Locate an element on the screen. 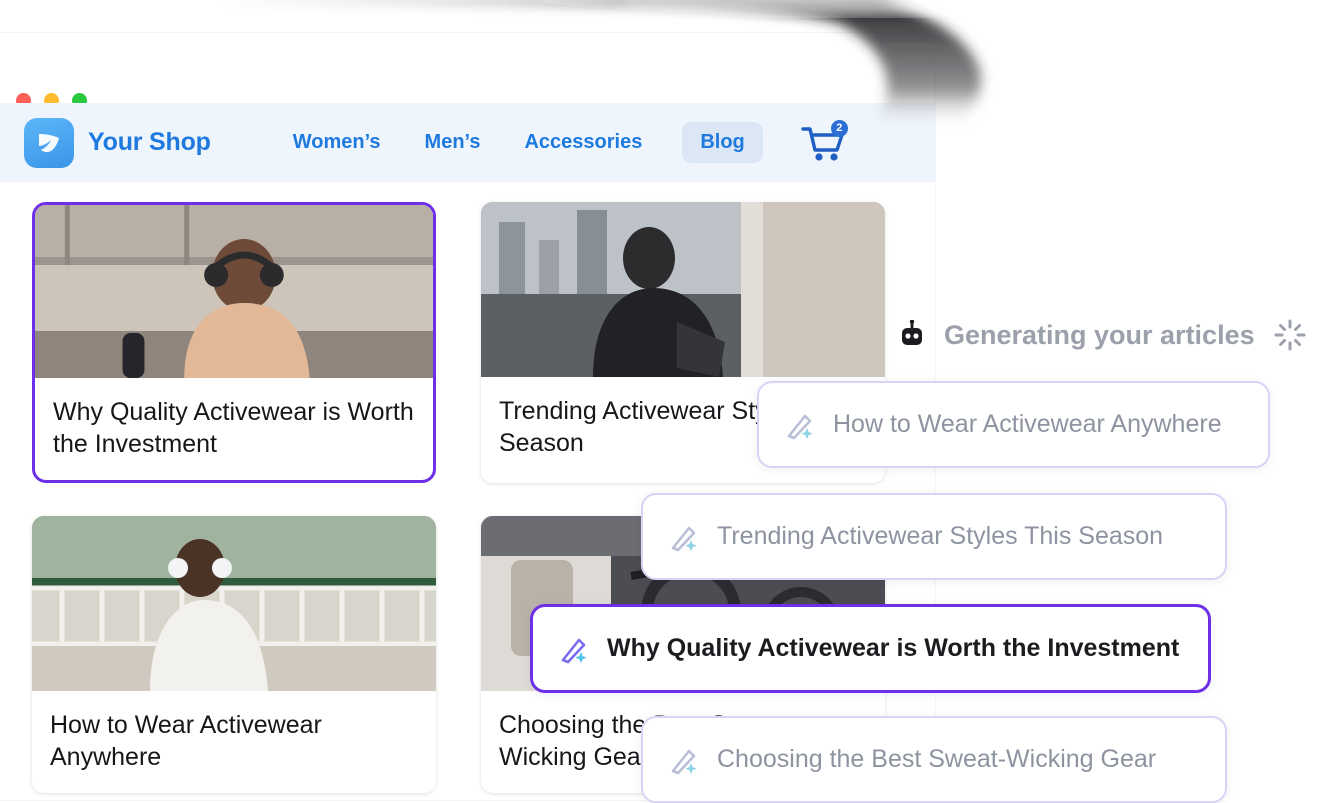 This screenshot has height=803, width=1342. nav-link-blog: Blog is located at coordinates (722, 142).